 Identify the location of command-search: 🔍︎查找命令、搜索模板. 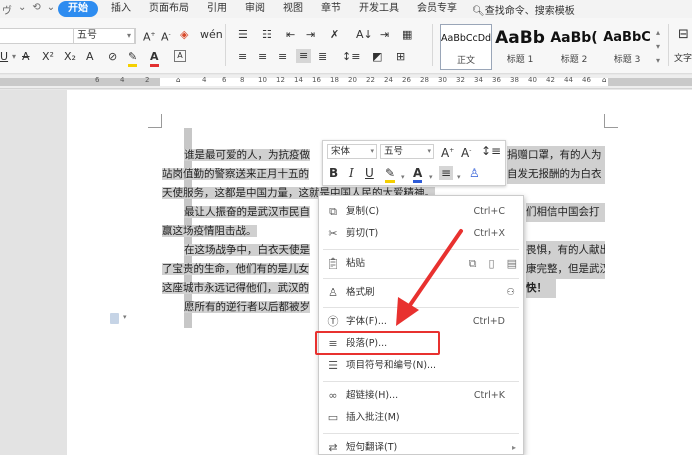
(523, 9).